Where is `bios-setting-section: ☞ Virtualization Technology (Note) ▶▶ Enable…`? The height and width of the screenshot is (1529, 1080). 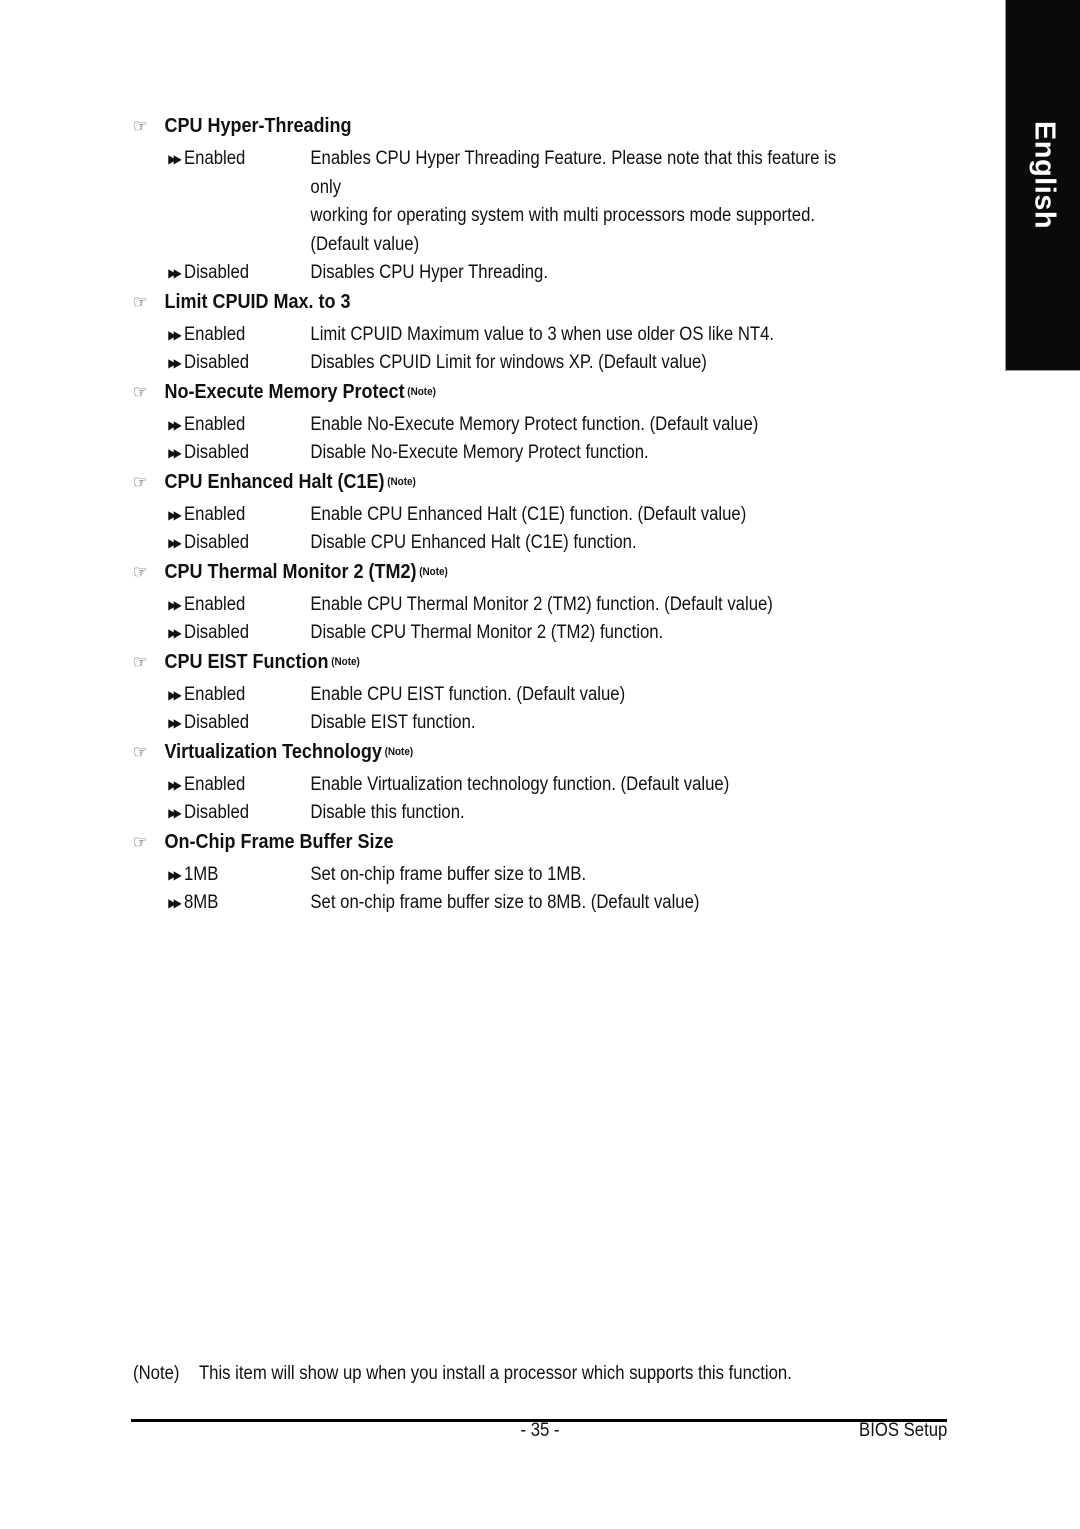
bios-setting-section: ☞ Virtualization Technology (Note) ▶▶ Enable… is located at coordinates (548, 783).